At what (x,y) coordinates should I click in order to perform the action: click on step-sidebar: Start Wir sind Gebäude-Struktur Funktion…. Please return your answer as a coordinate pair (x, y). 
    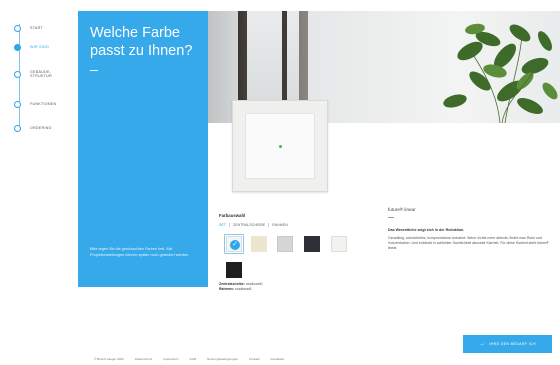
    Looking at the image, I should click on (39, 182).